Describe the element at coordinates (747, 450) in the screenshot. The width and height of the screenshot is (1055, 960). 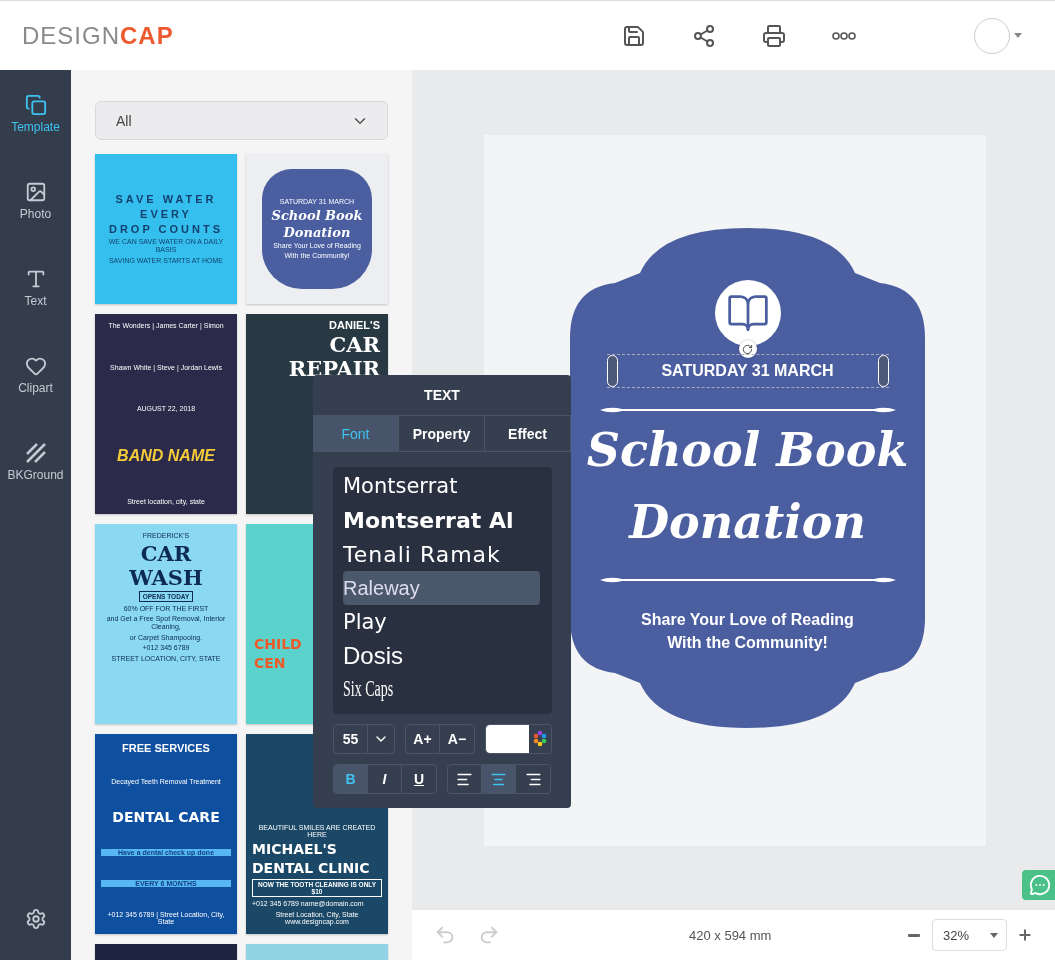
I see `poster-title: School Book` at that location.